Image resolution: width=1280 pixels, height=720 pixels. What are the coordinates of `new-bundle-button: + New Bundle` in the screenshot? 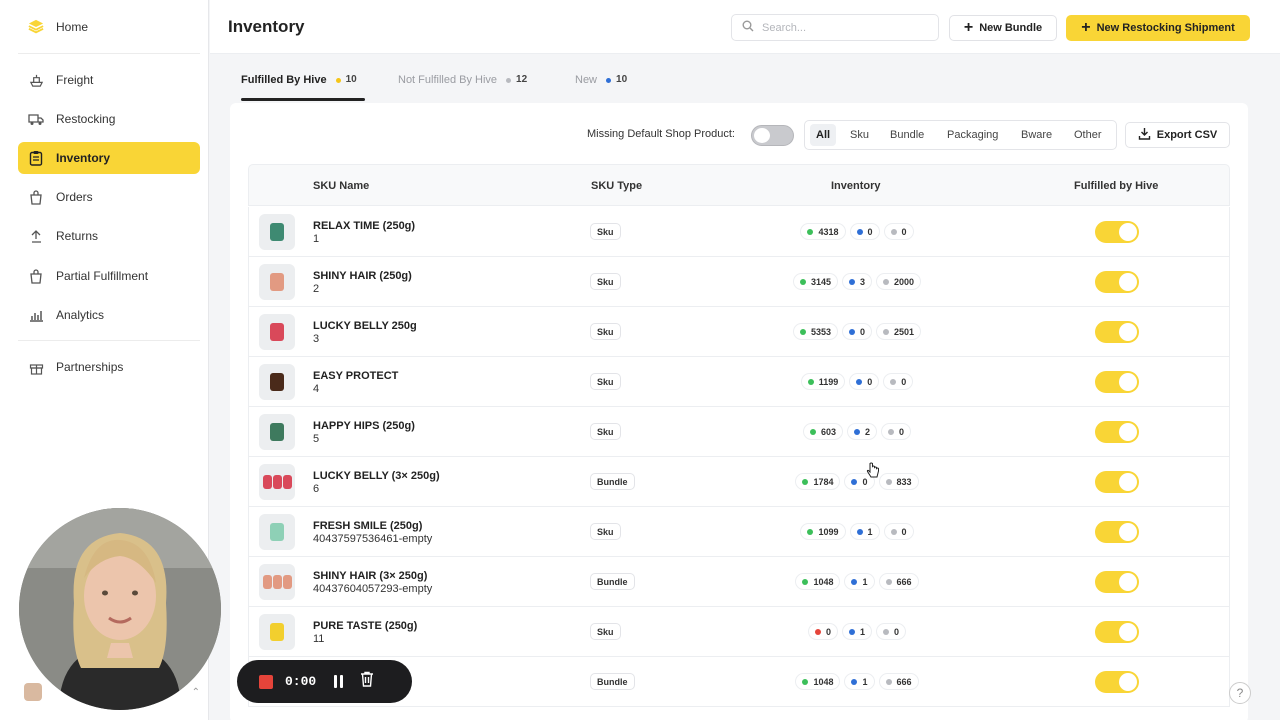 It's located at (1003, 28).